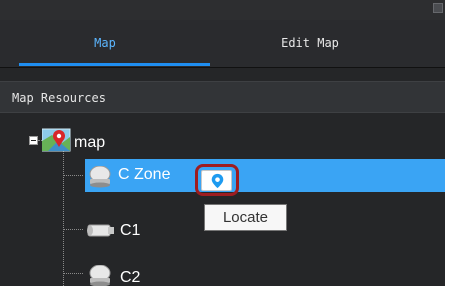 The width and height of the screenshot is (449, 286). Describe the element at coordinates (222, 132) in the screenshot. I see `tree-root-row: map` at that location.